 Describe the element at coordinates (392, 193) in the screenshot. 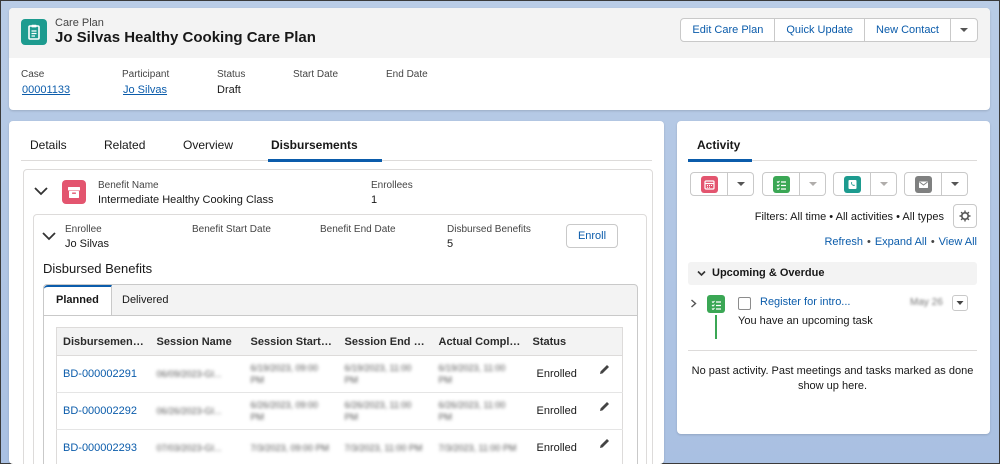

I see `enrollees-field: Enrollees 1` at that location.